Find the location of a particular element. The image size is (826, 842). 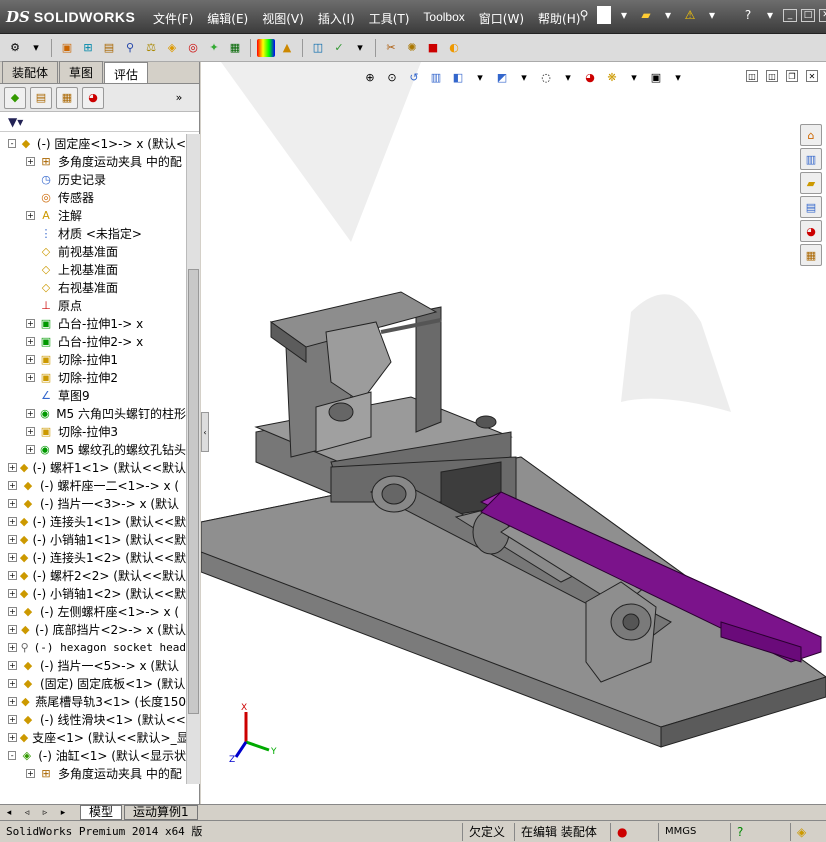

tree-item: + A 注解 is located at coordinates (93, 215).